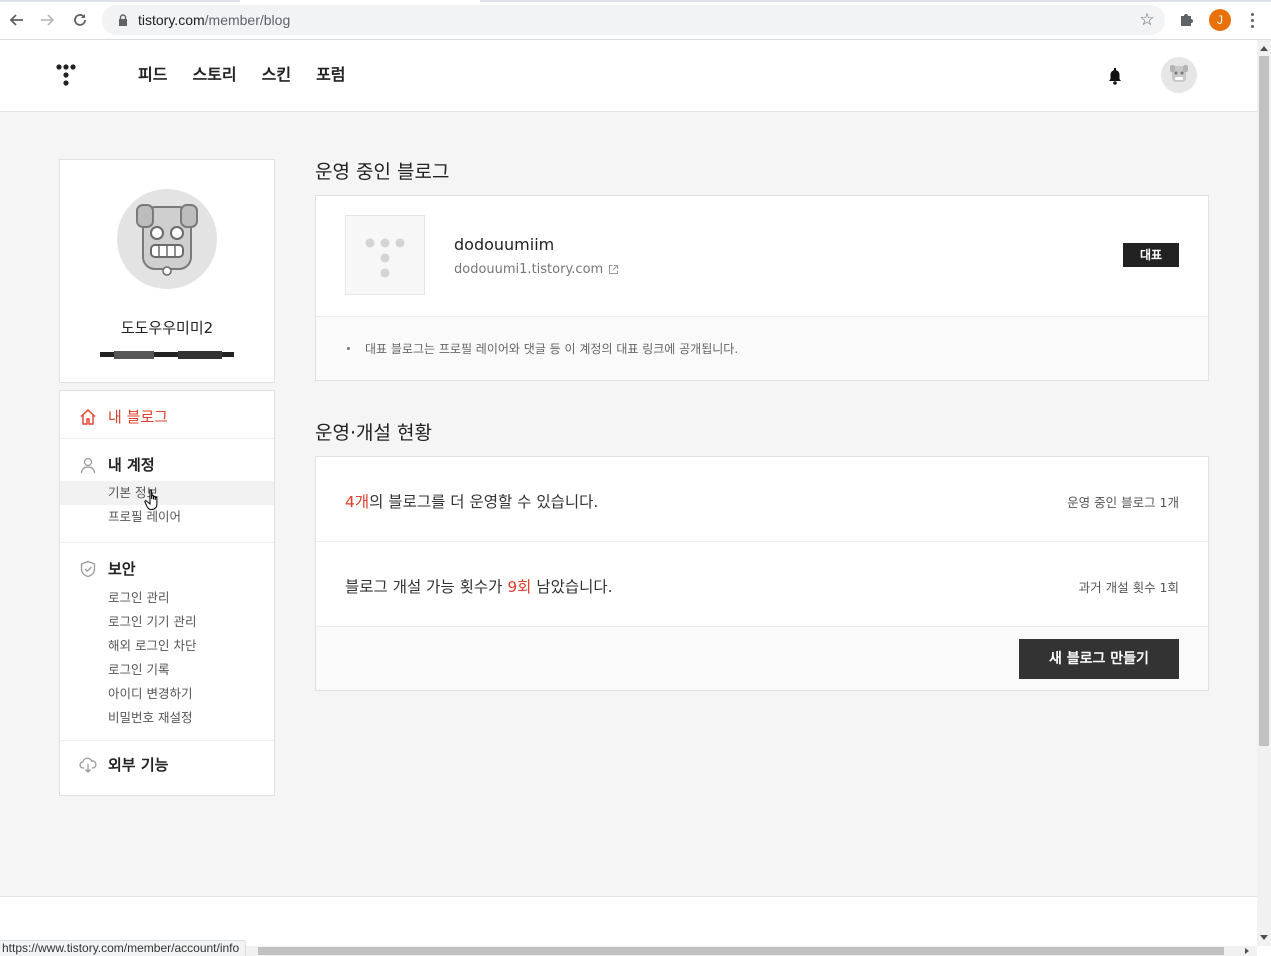  What do you see at coordinates (88, 417) in the screenshot?
I see `home-icon` at bounding box center [88, 417].